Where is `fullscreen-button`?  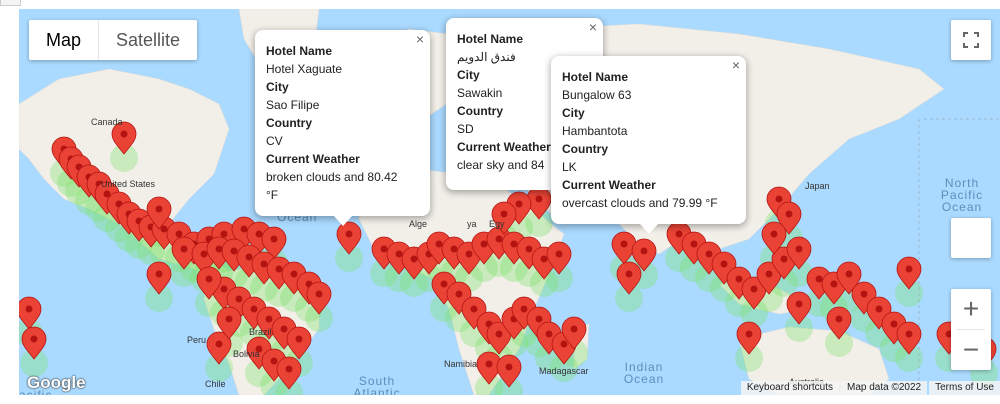
fullscreen-button is located at coordinates (971, 40).